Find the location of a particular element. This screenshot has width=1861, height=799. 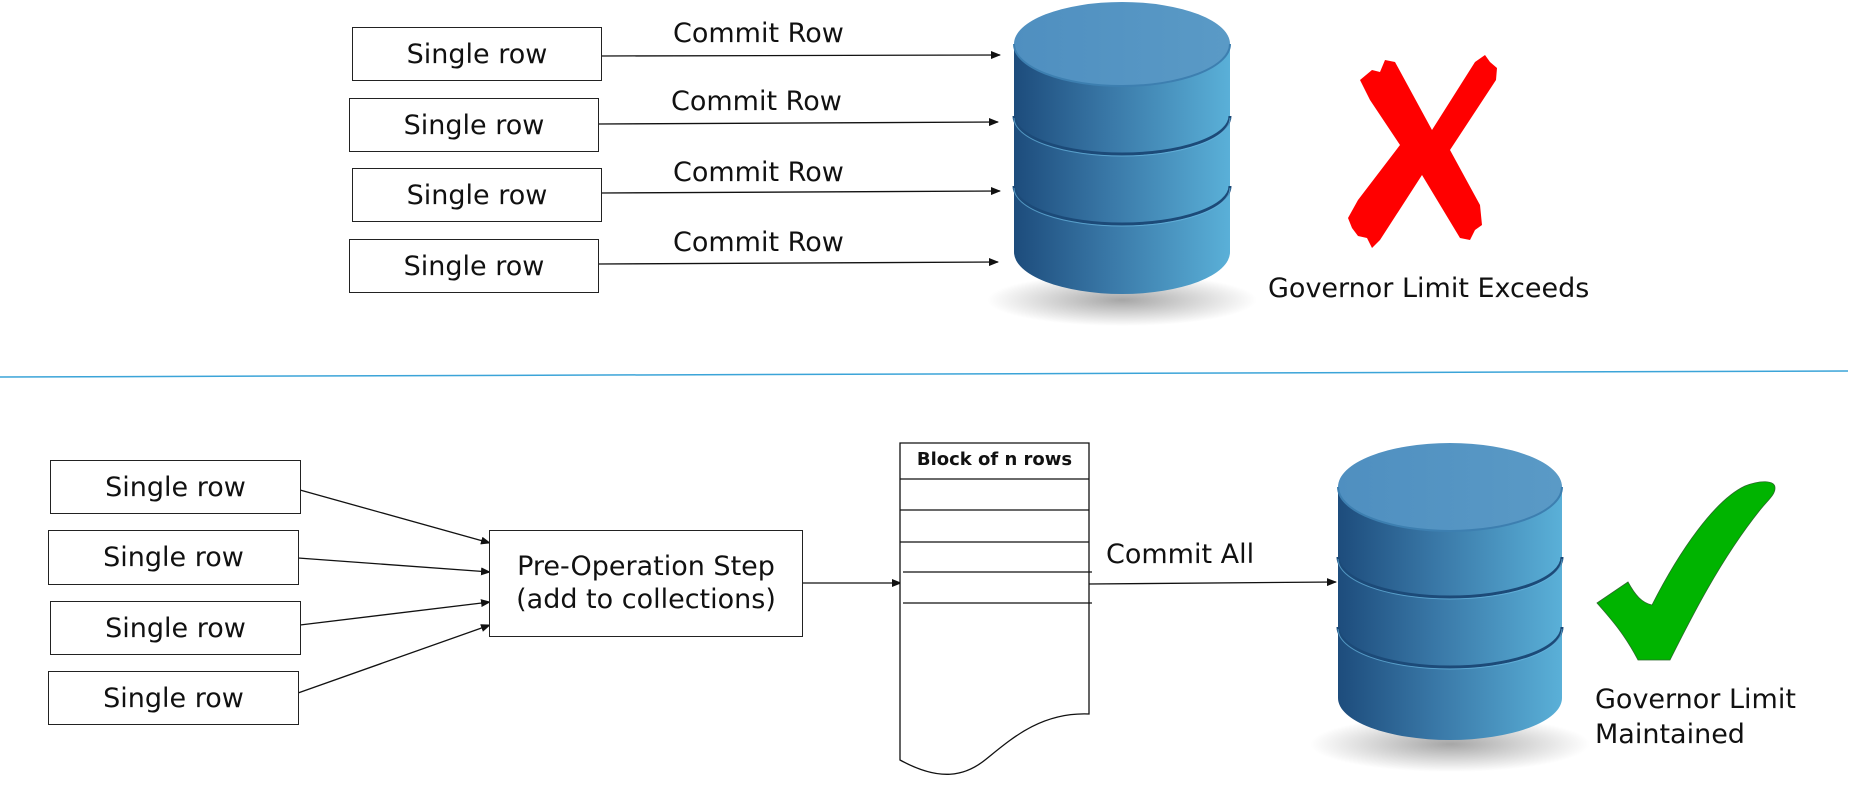

collect-arrows is located at coordinates (394, 591).